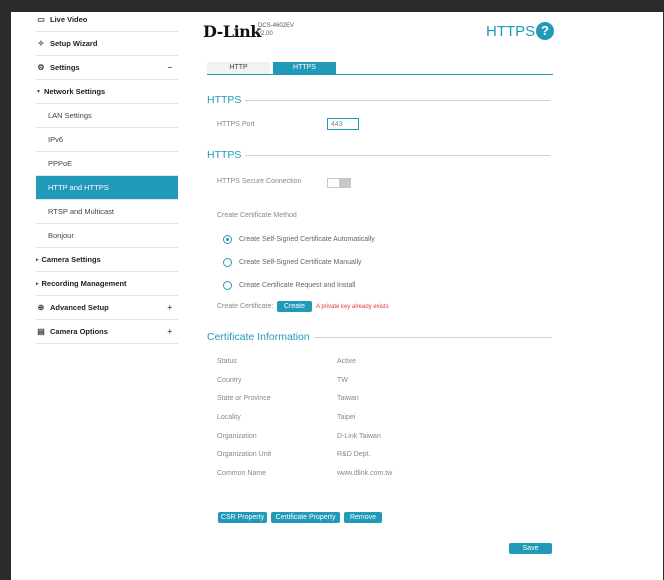  I want to click on sidebar-item-label: Recording Management, so click(84, 283).